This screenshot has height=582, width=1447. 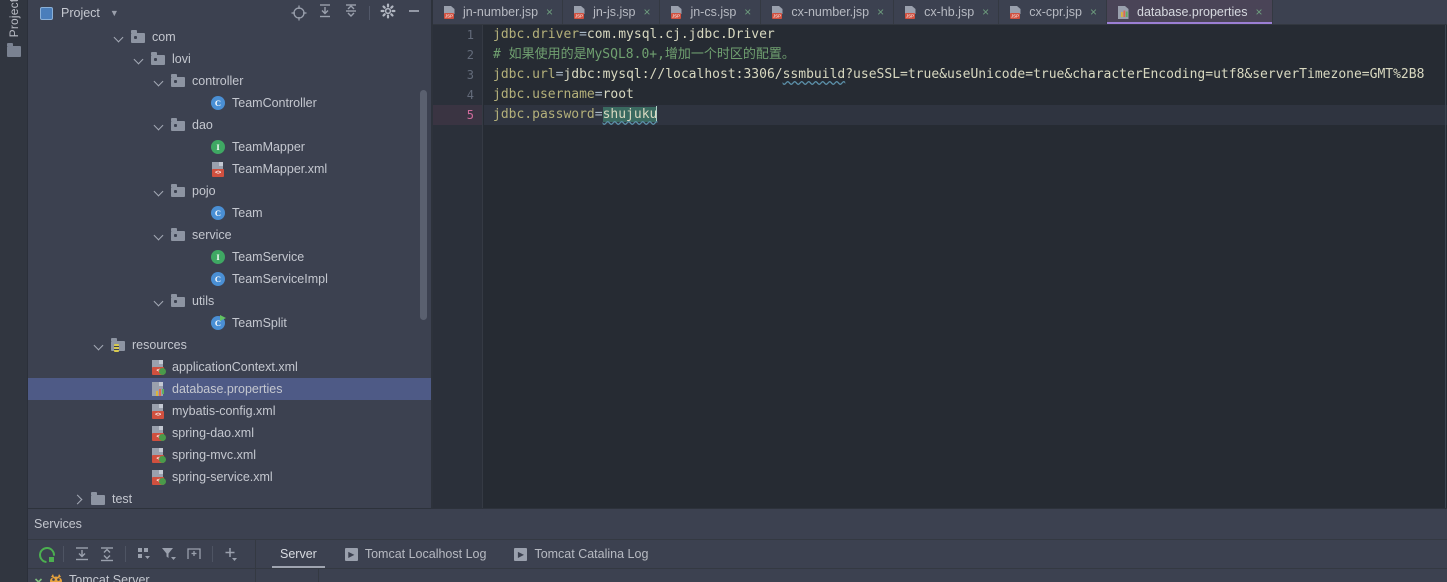 I want to click on tree-row-resources: resources, so click(x=230, y=345).